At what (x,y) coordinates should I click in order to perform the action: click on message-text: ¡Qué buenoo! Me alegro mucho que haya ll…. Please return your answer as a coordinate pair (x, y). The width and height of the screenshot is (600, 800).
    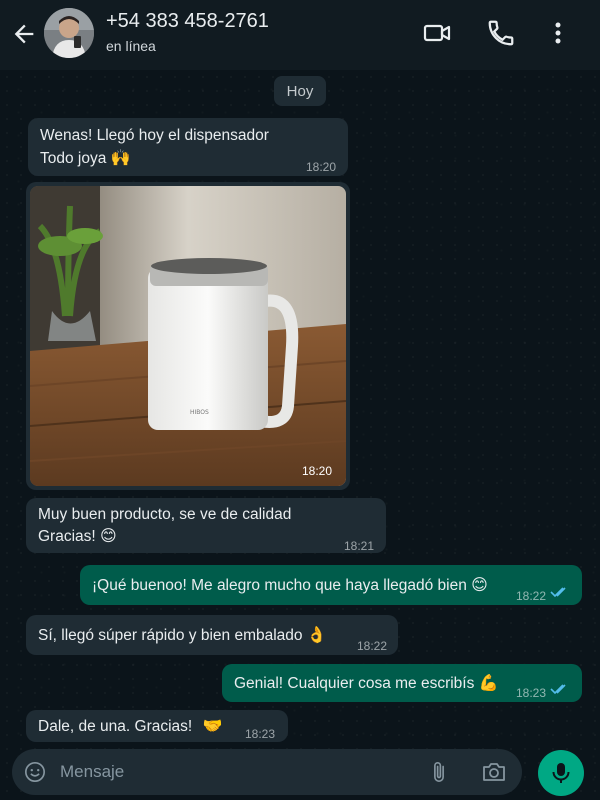
    Looking at the image, I should click on (279, 585).